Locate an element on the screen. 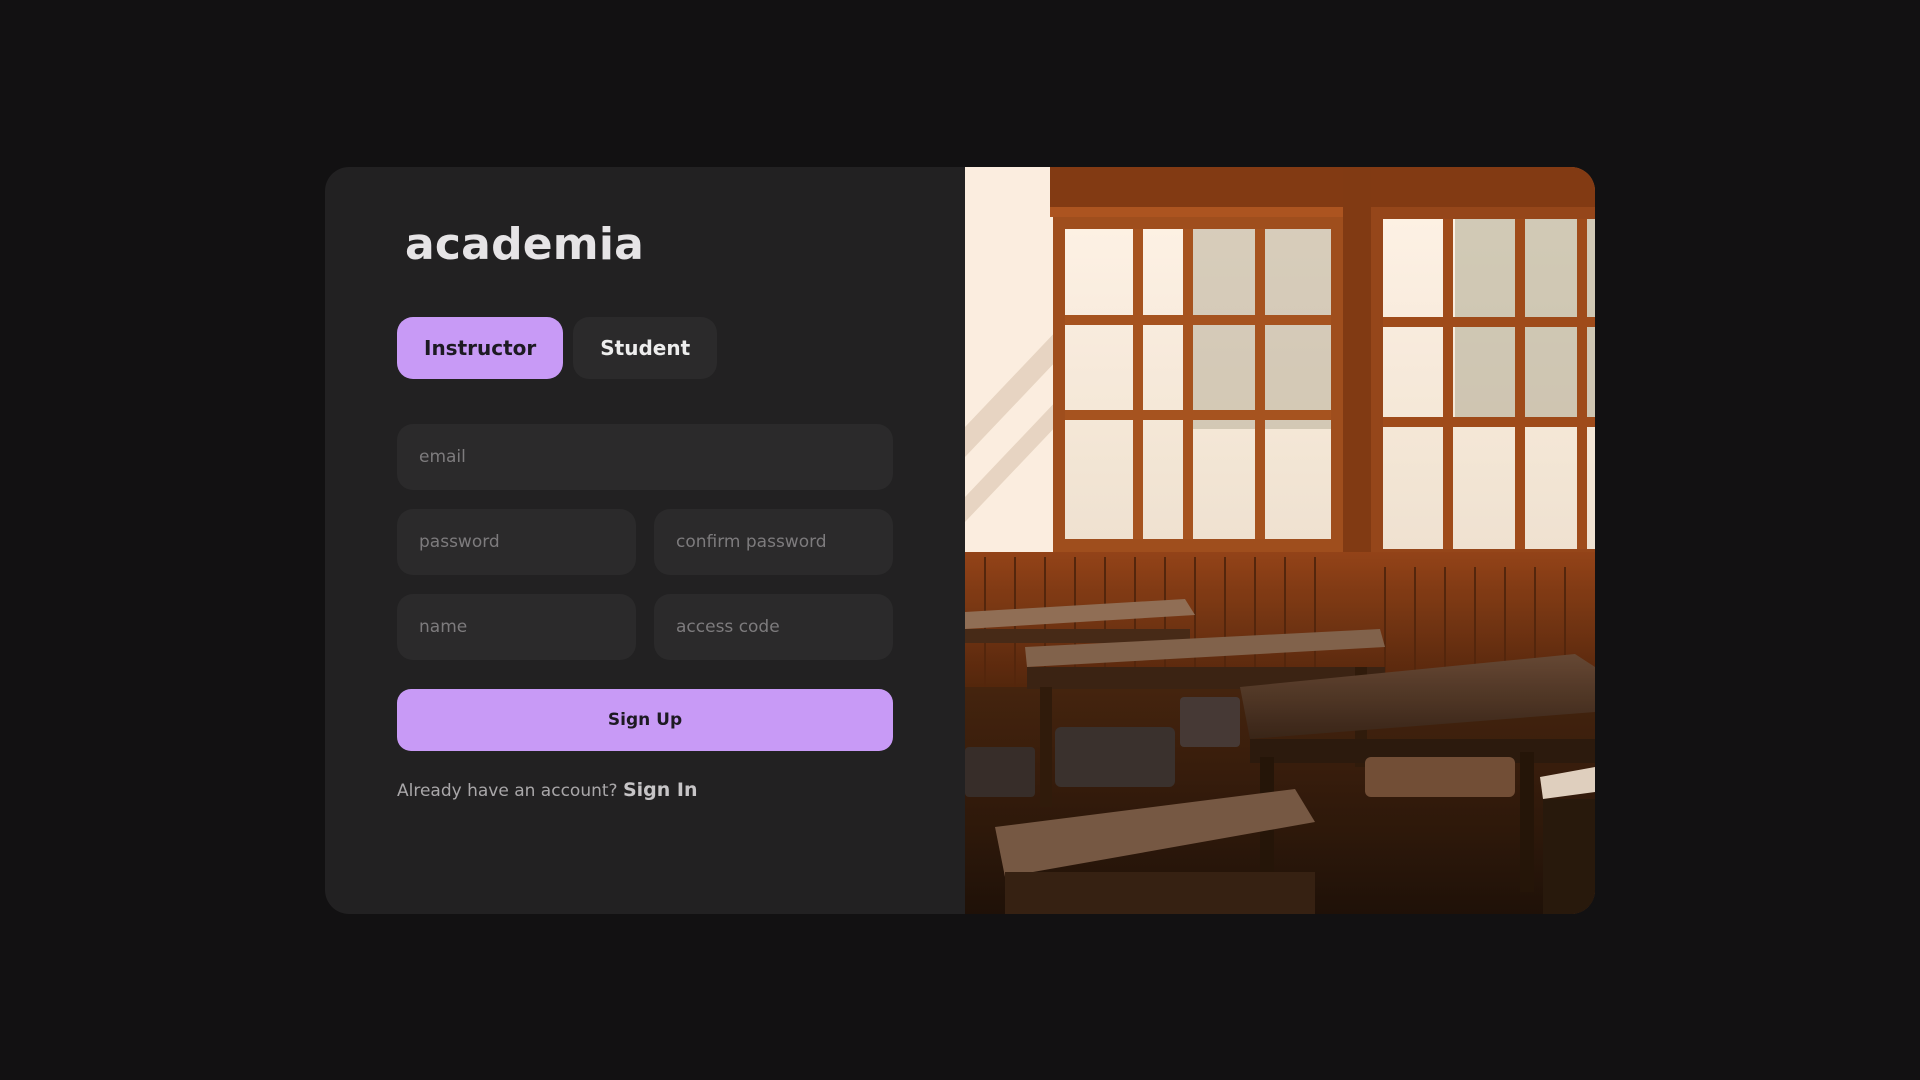 The height and width of the screenshot is (1080, 1920). sign-up-button: Sign Up is located at coordinates (645, 720).